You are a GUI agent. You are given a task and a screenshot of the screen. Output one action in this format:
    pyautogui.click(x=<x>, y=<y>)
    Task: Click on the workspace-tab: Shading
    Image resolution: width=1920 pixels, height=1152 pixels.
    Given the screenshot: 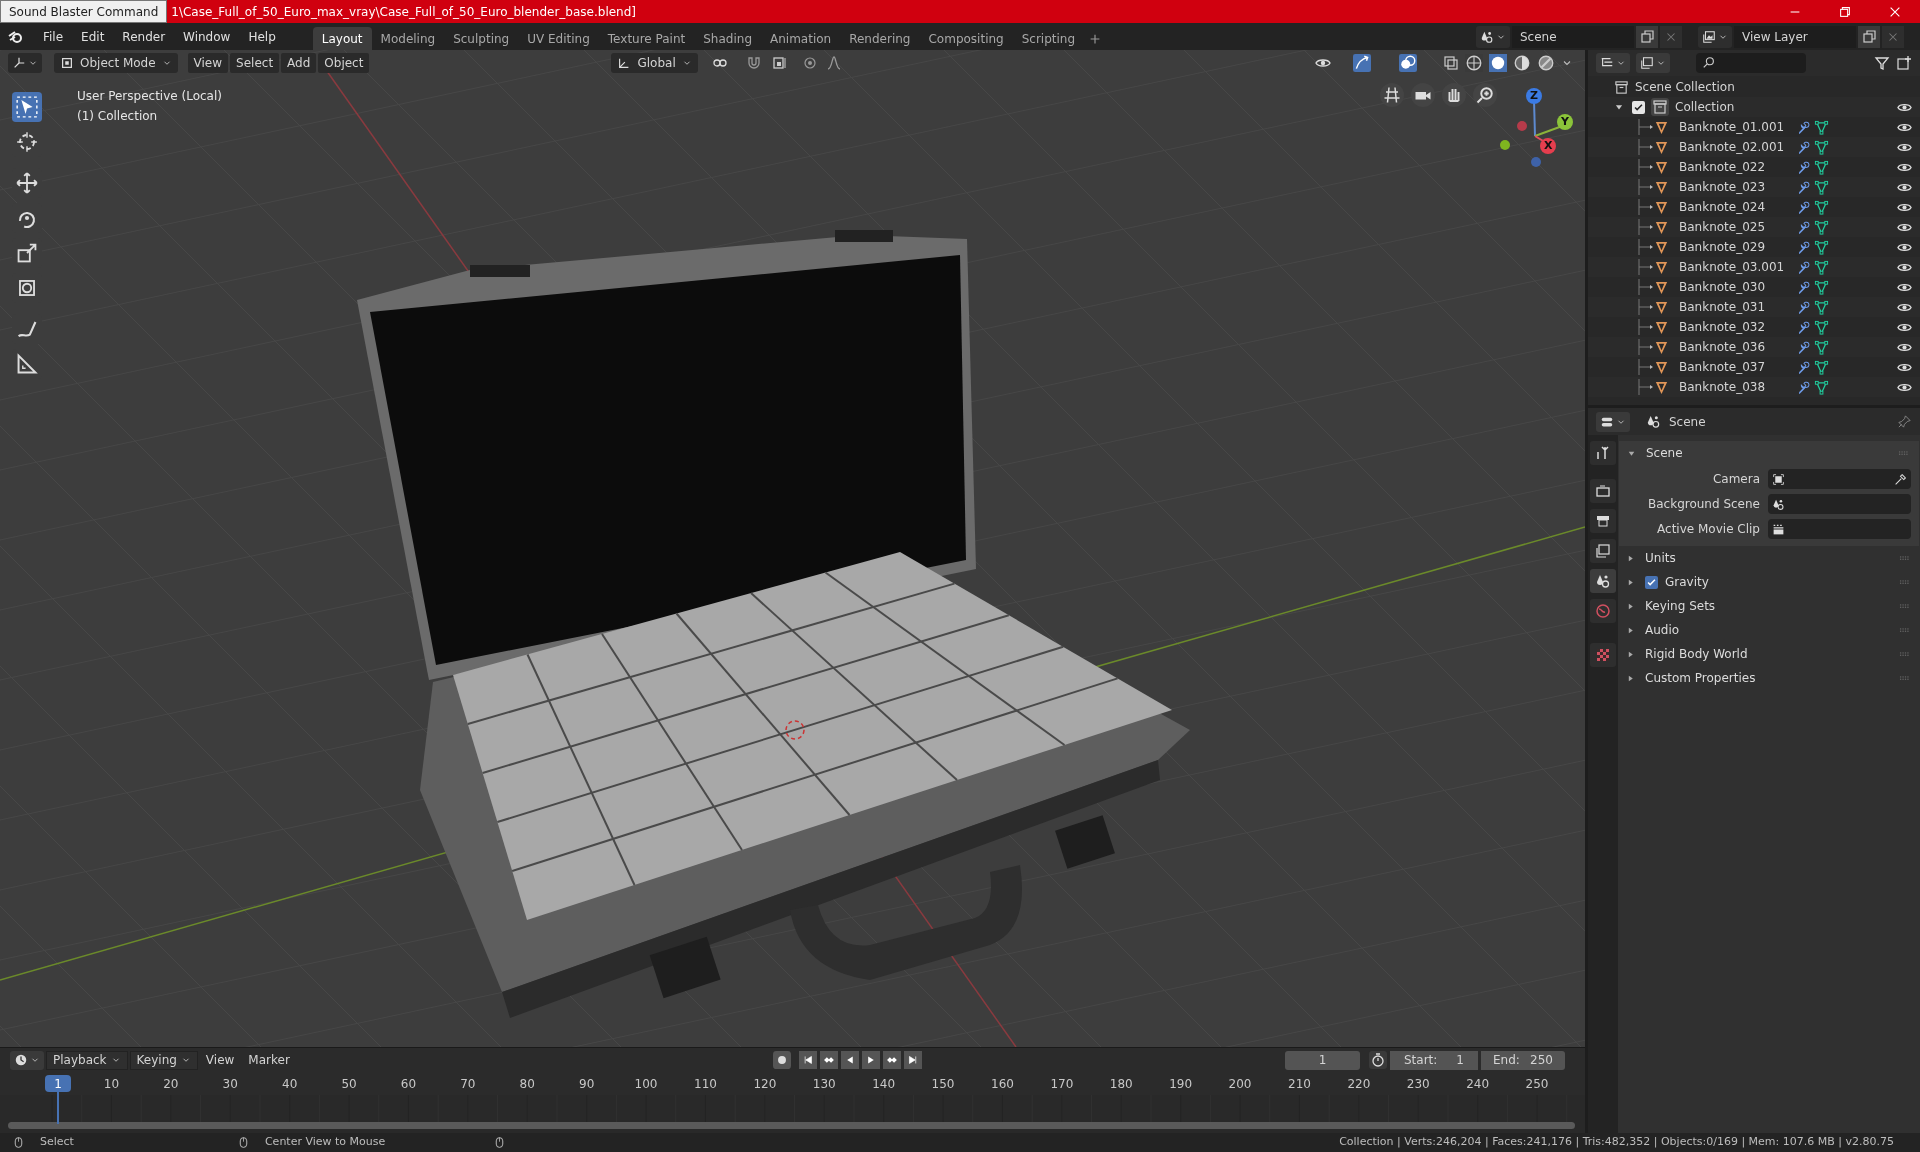 What is the action you would take?
    pyautogui.click(x=727, y=38)
    